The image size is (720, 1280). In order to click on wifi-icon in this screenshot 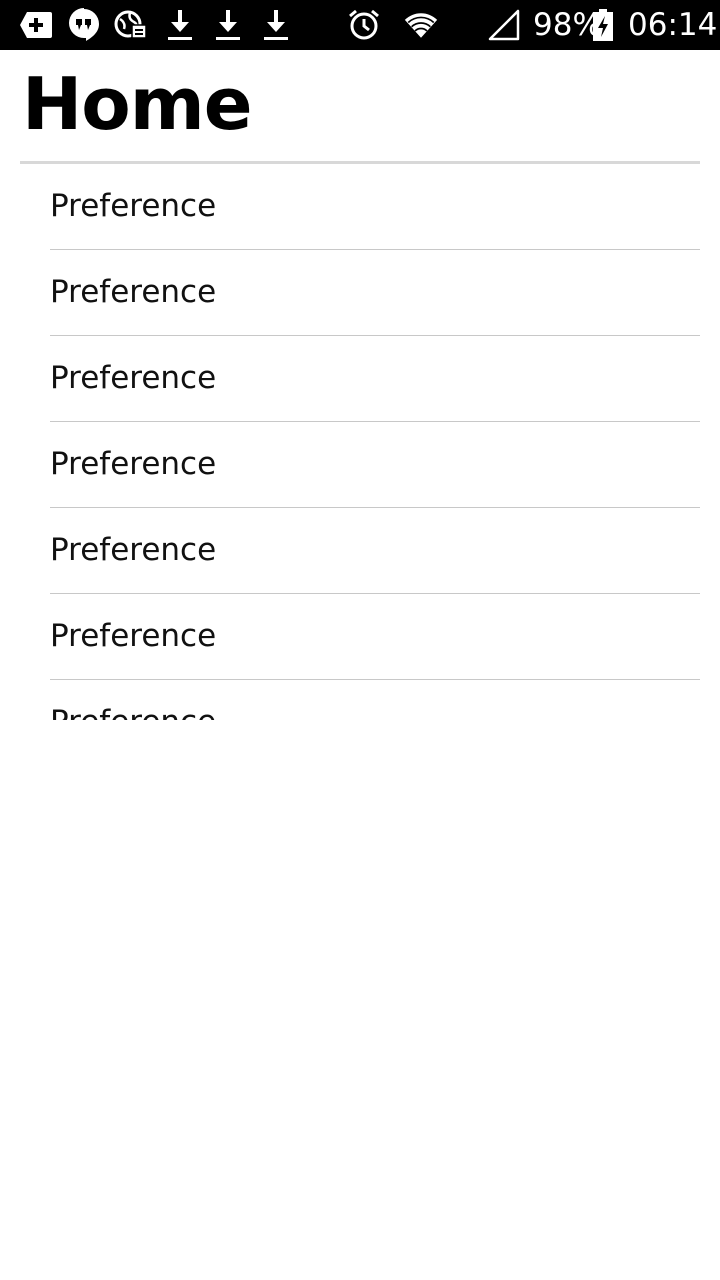, I will do `click(421, 25)`.